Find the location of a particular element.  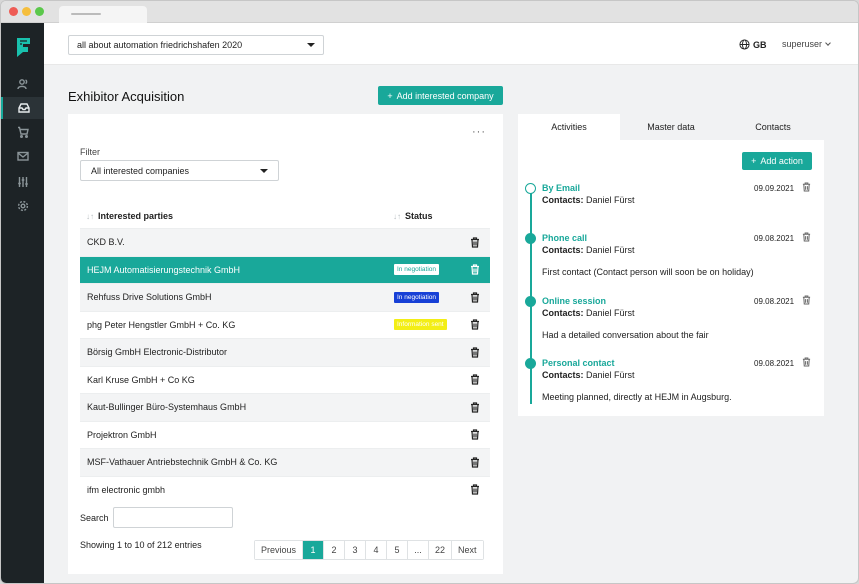

table-row: Projektron GmbH is located at coordinates (285, 434).